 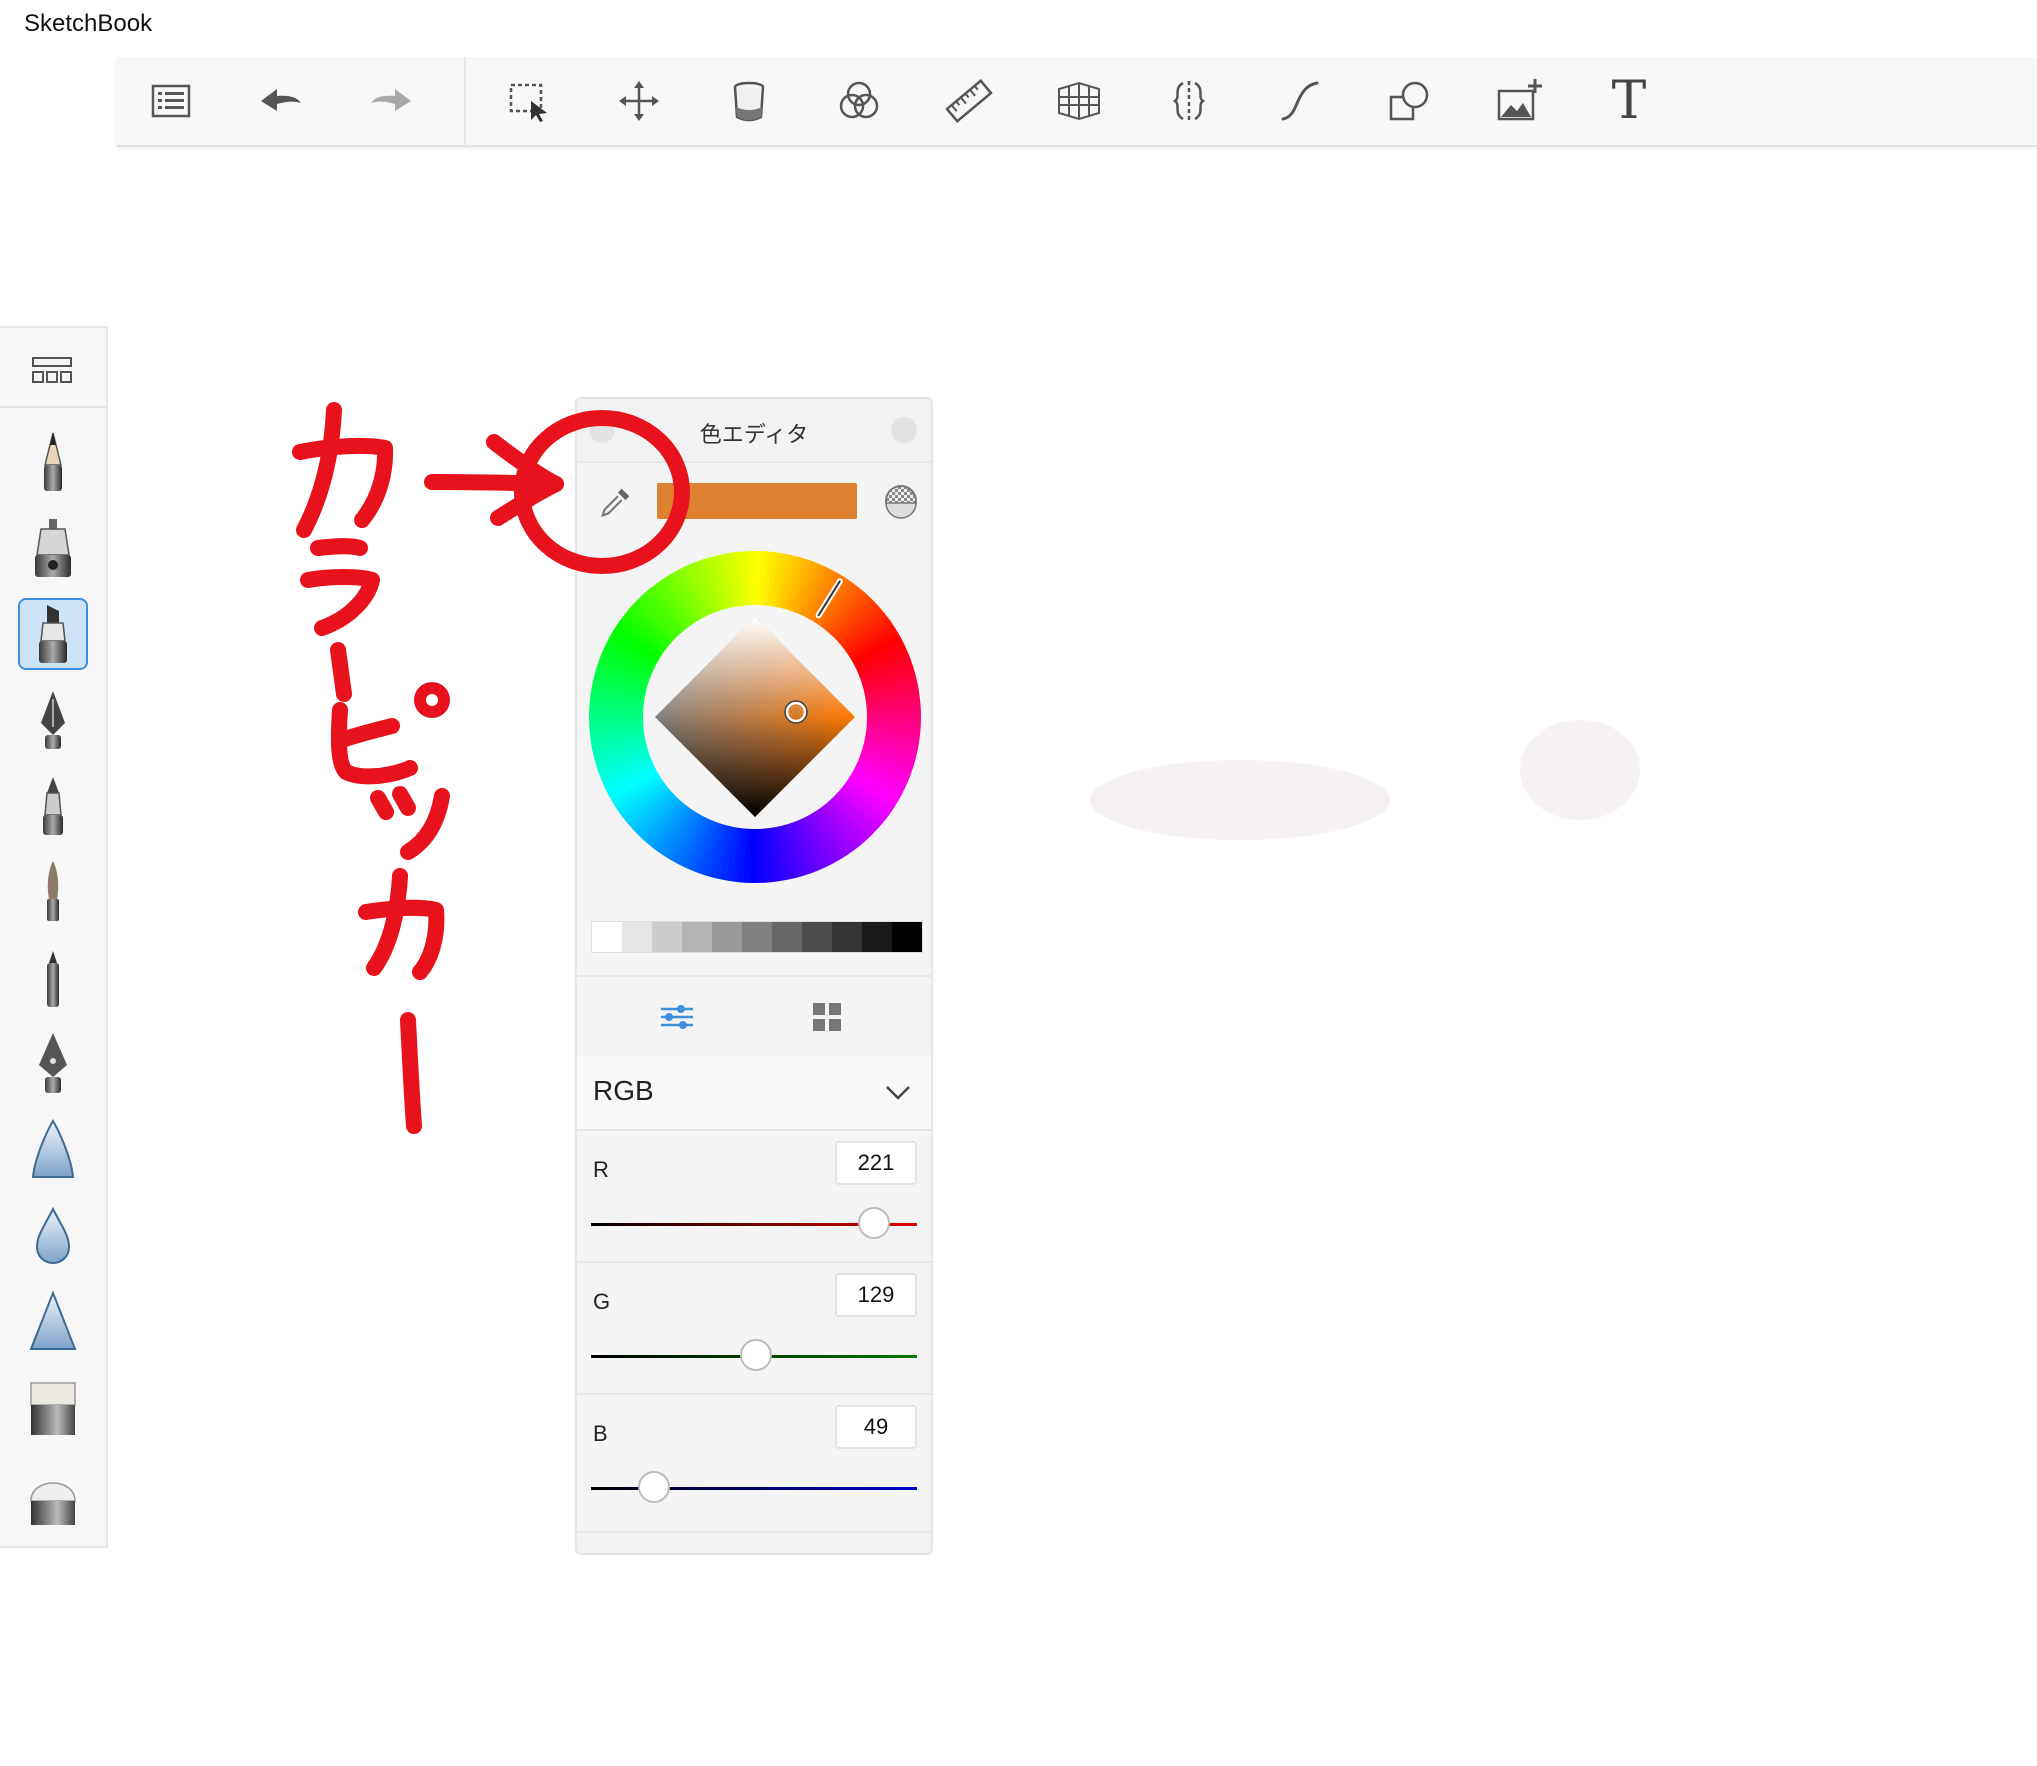 I want to click on selection-button, so click(x=529, y=101).